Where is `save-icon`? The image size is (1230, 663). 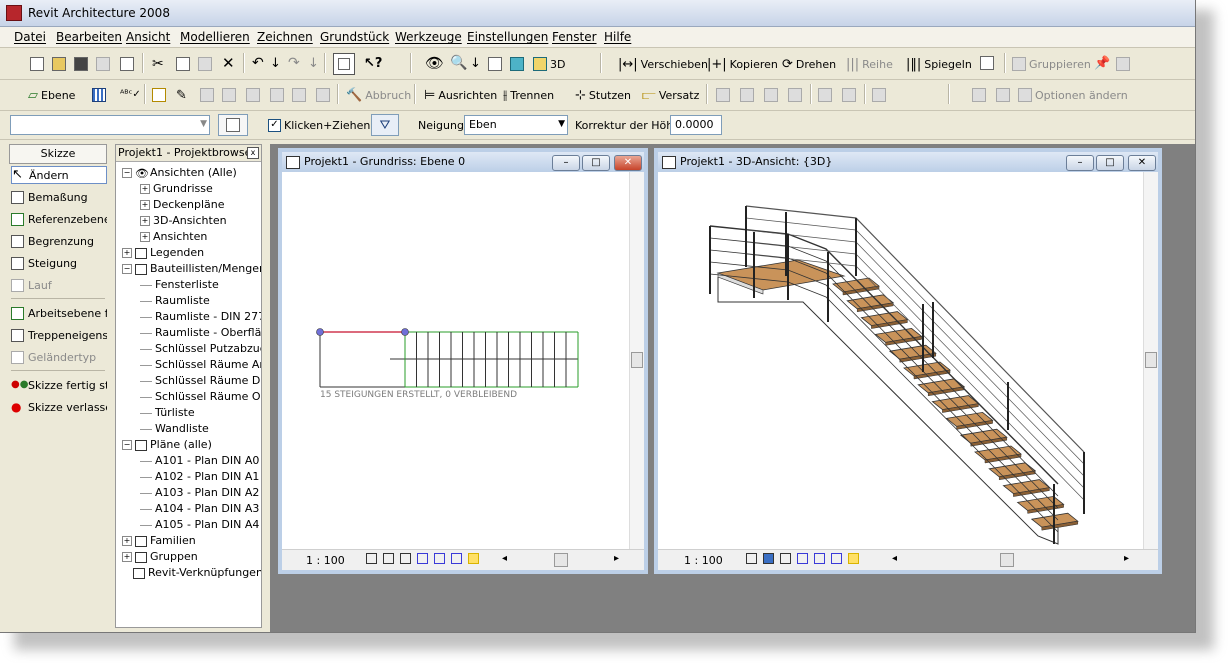
save-icon is located at coordinates (81, 64).